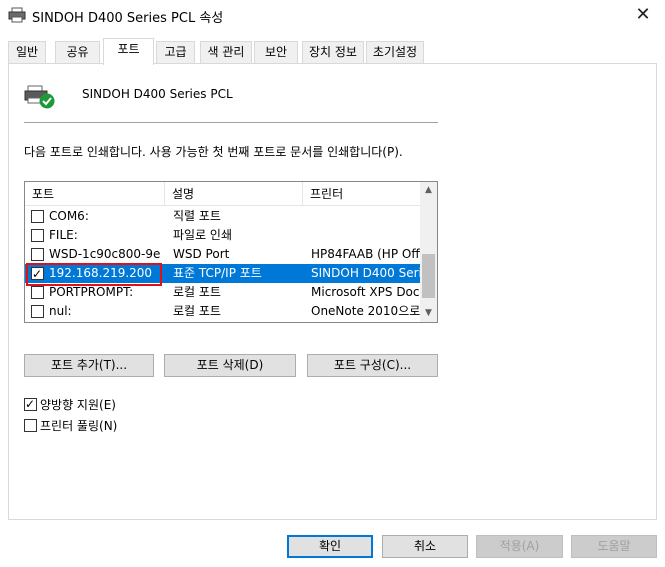  Describe the element at coordinates (332, 16) in the screenshot. I see `title-bar: SINDOH D400 Series PCL 속성 ✕` at that location.